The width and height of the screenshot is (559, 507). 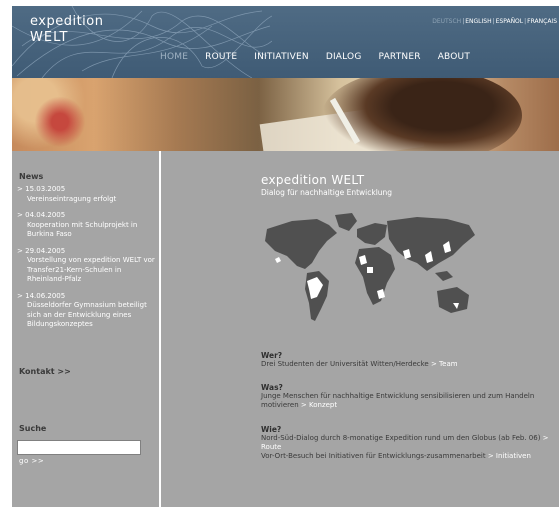 What do you see at coordinates (313, 180) in the screenshot?
I see `page-title: expedition WELT` at bounding box center [313, 180].